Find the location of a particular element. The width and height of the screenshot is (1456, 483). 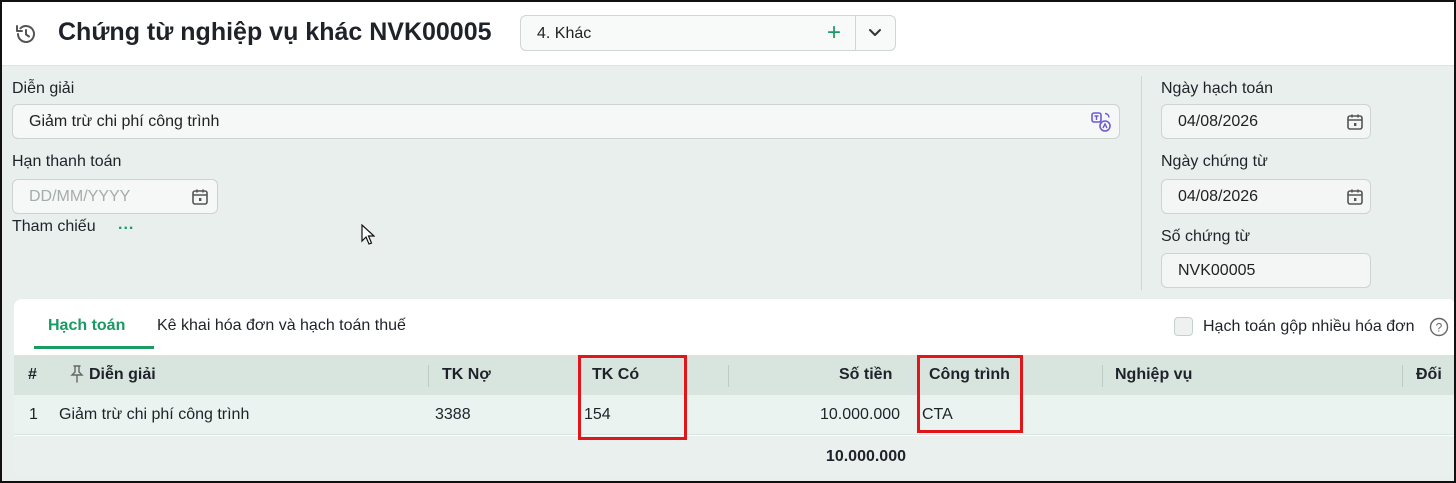

col-description: Diễn giải is located at coordinates (122, 374).